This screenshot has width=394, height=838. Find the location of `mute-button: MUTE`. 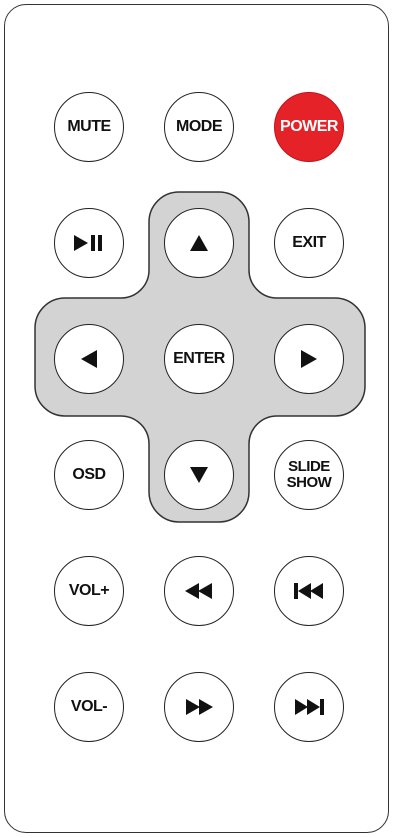

mute-button: MUTE is located at coordinates (89, 127).